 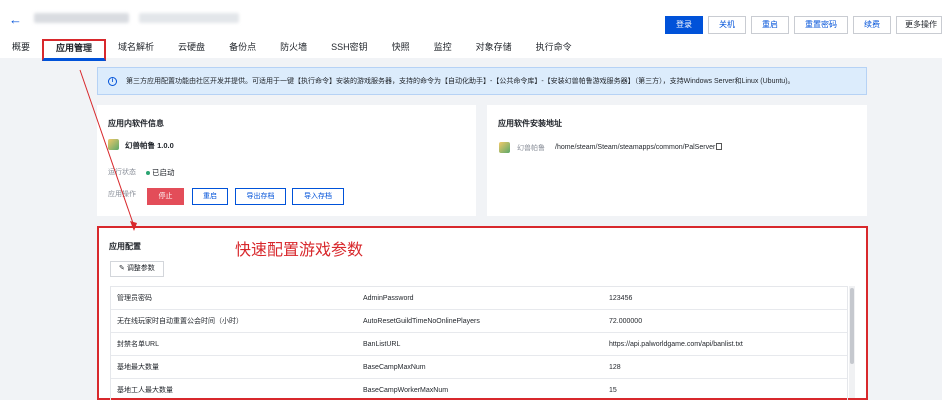 I want to click on tab-cloud-disk: 云硬盘, so click(x=191, y=48).